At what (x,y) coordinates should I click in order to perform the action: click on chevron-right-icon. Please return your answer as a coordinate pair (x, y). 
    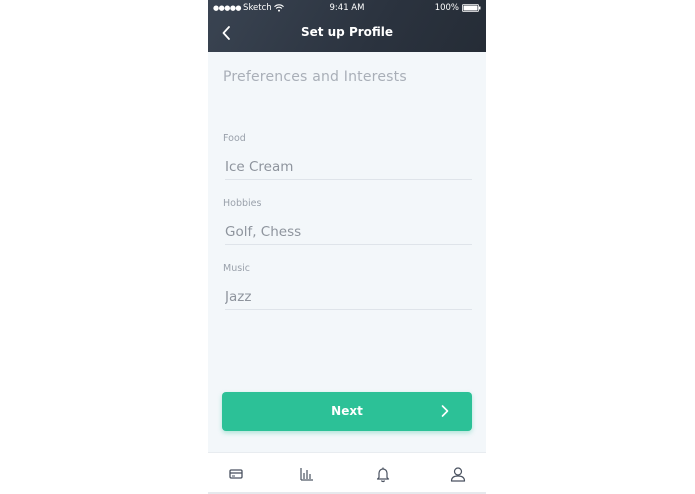
    Looking at the image, I should click on (445, 411).